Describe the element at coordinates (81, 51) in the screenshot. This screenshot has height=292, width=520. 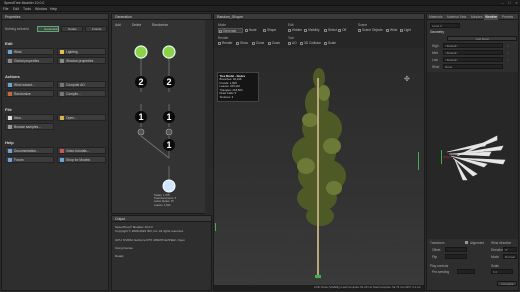
I see `lighting-button: Lighting` at that location.